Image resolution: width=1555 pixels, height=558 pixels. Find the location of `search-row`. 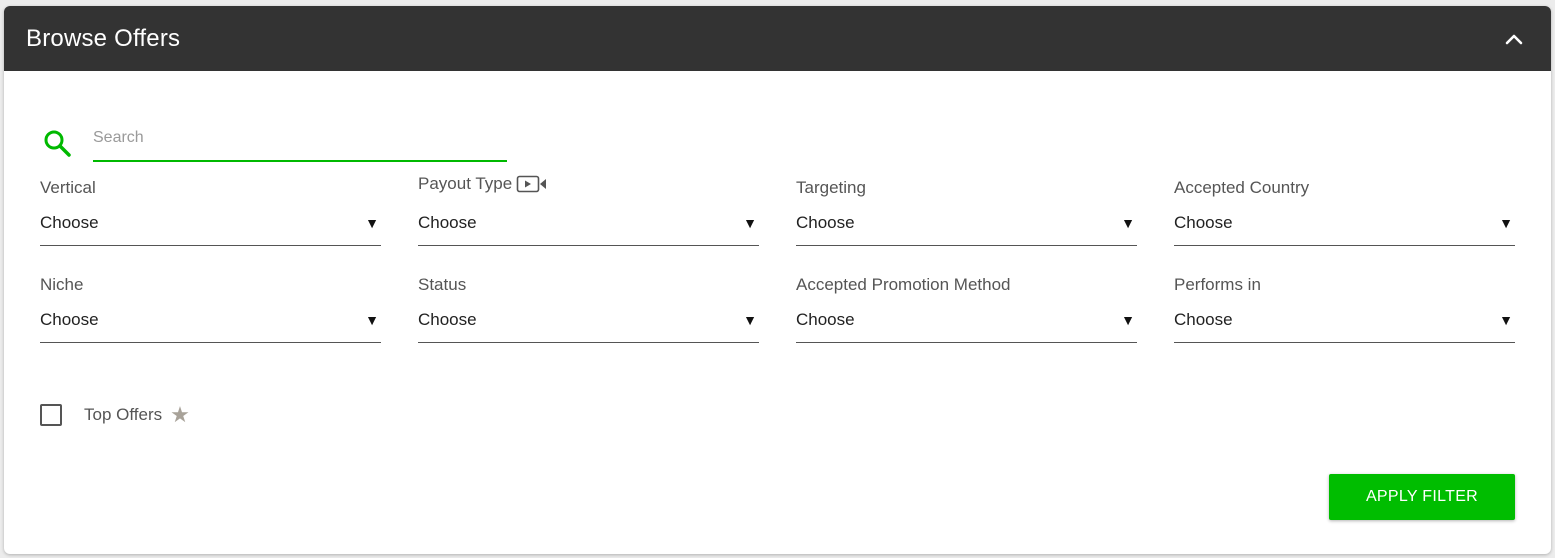

search-row is located at coordinates (276, 140).